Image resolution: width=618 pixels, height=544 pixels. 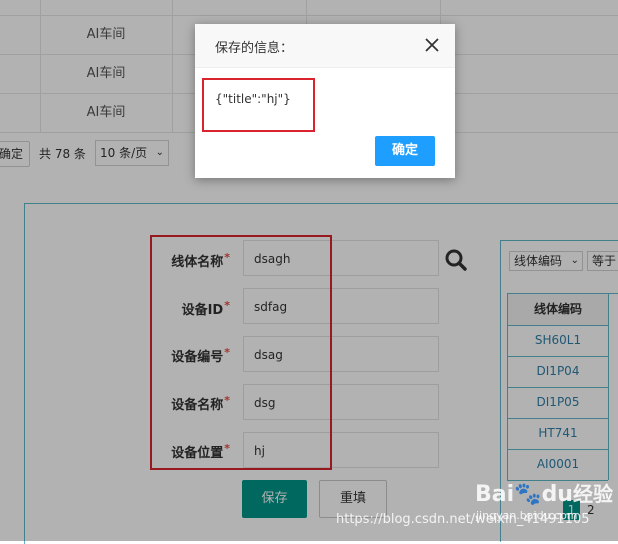 What do you see at coordinates (432, 45) in the screenshot?
I see `close-icon` at bounding box center [432, 45].